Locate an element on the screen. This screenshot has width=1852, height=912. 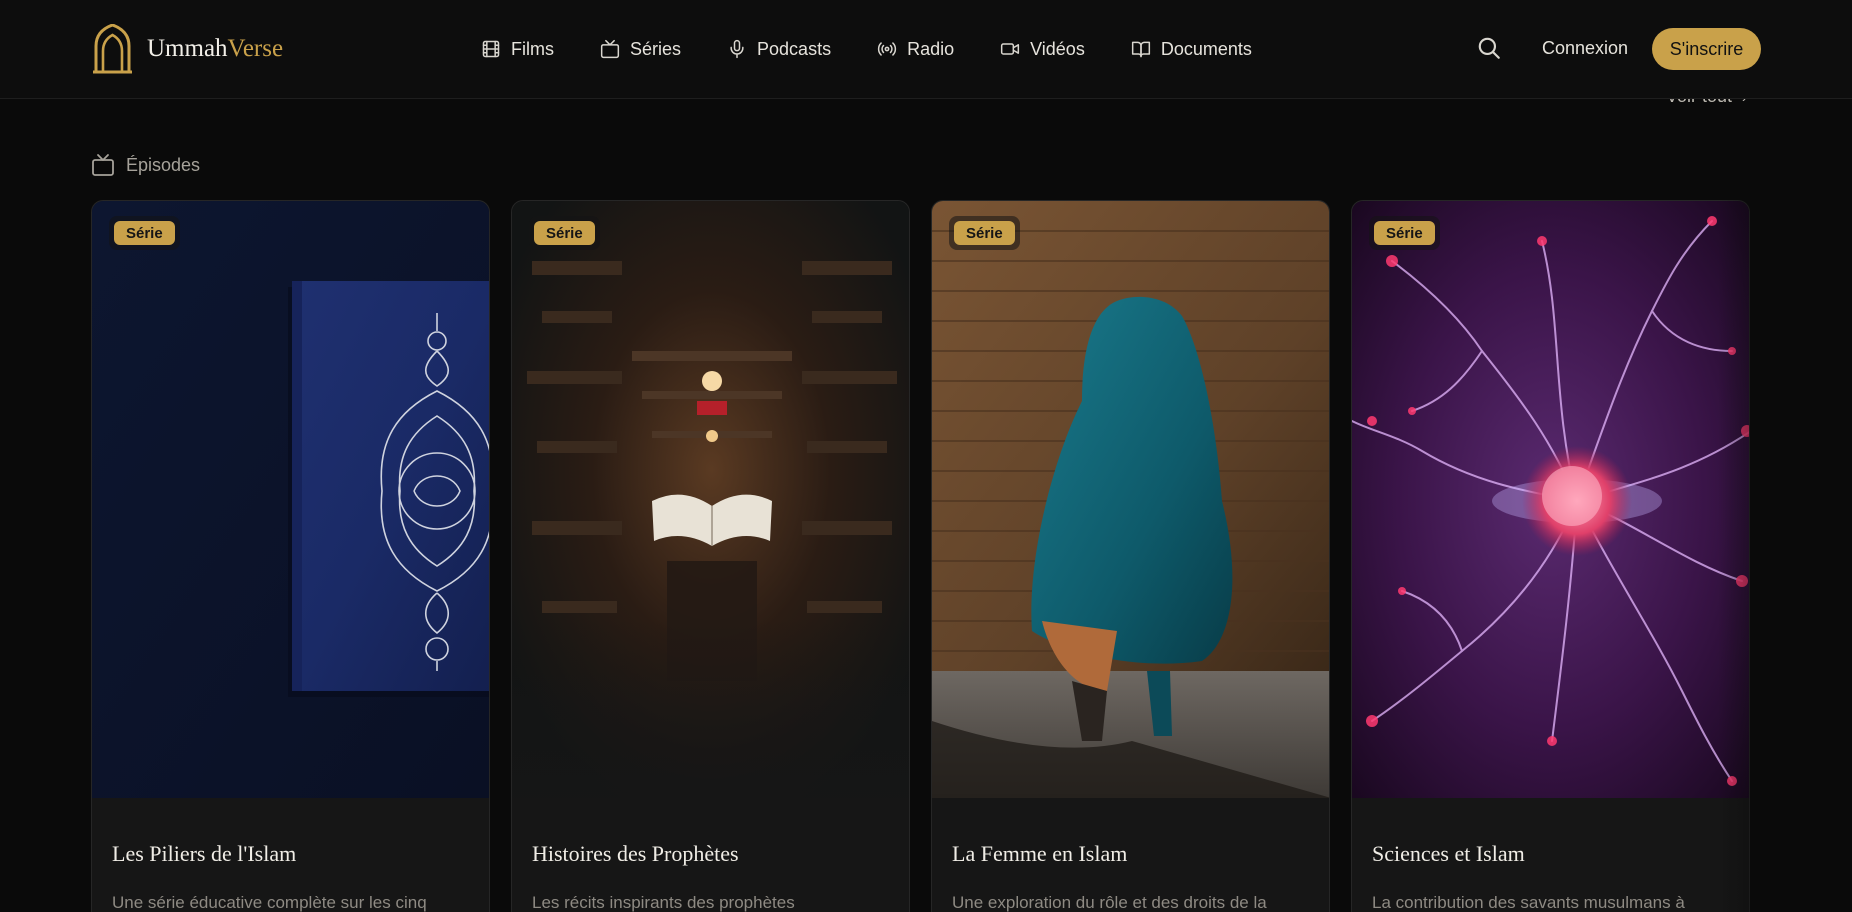
nav-item-podcasts: Podcasts is located at coordinates (779, 49).